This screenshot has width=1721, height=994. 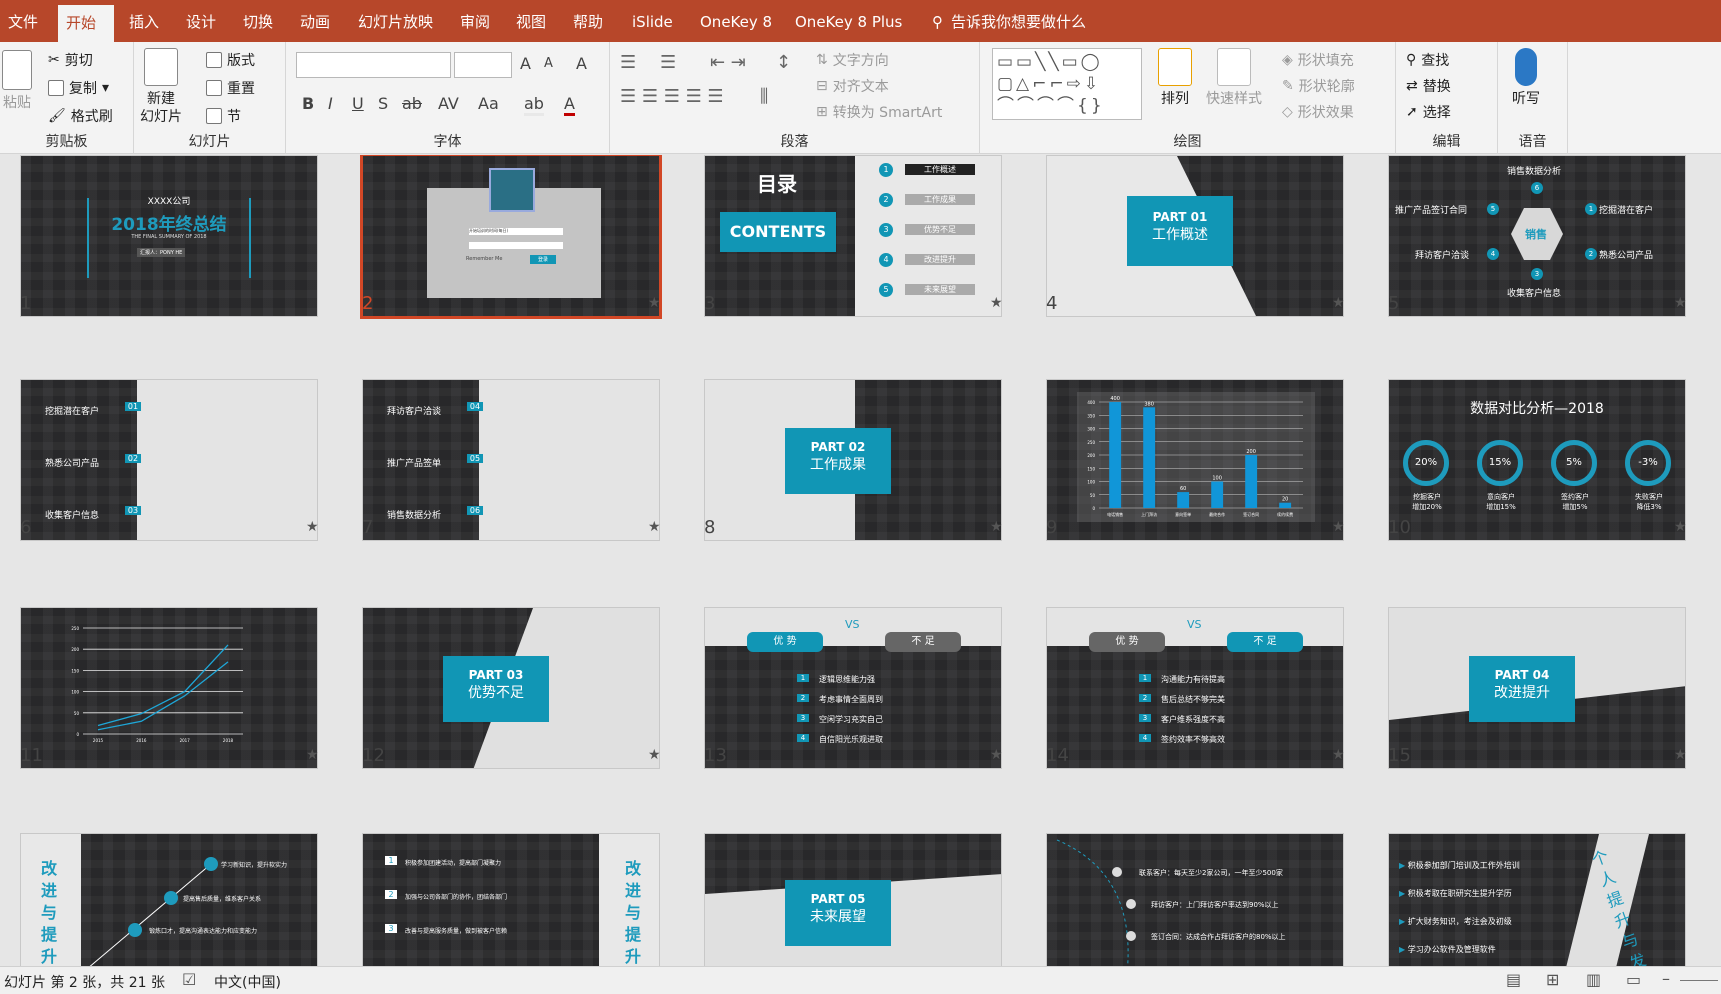 What do you see at coordinates (1633, 979) in the screenshot?
I see `slideshow-icon: ▭` at bounding box center [1633, 979].